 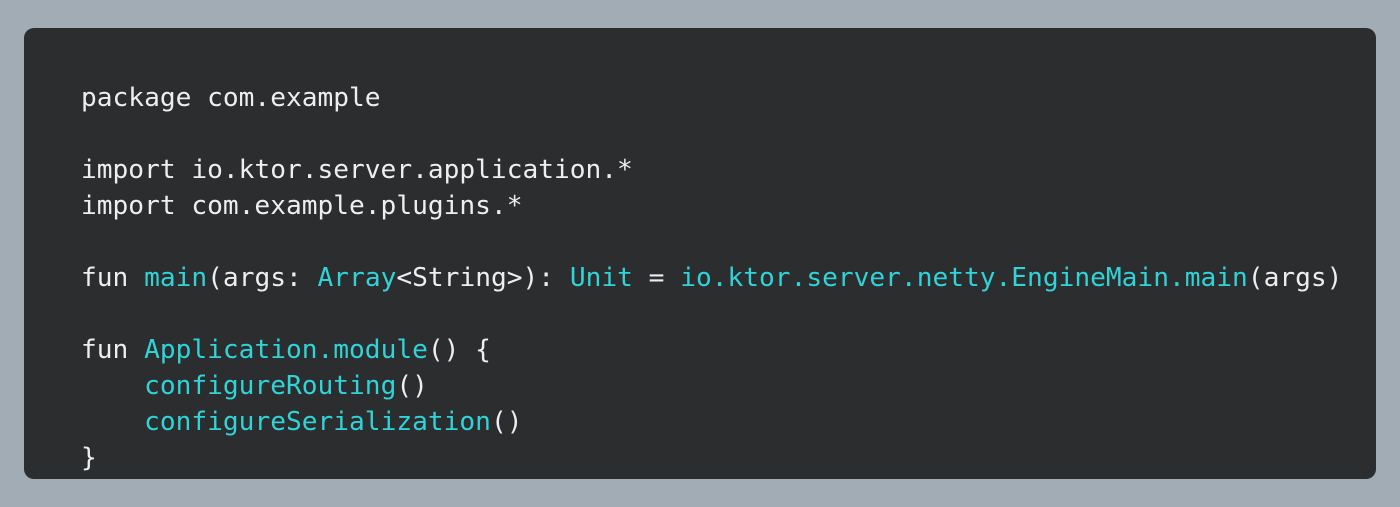 What do you see at coordinates (728, 206) in the screenshot?
I see `code-line: import com.example.plugins.*` at bounding box center [728, 206].